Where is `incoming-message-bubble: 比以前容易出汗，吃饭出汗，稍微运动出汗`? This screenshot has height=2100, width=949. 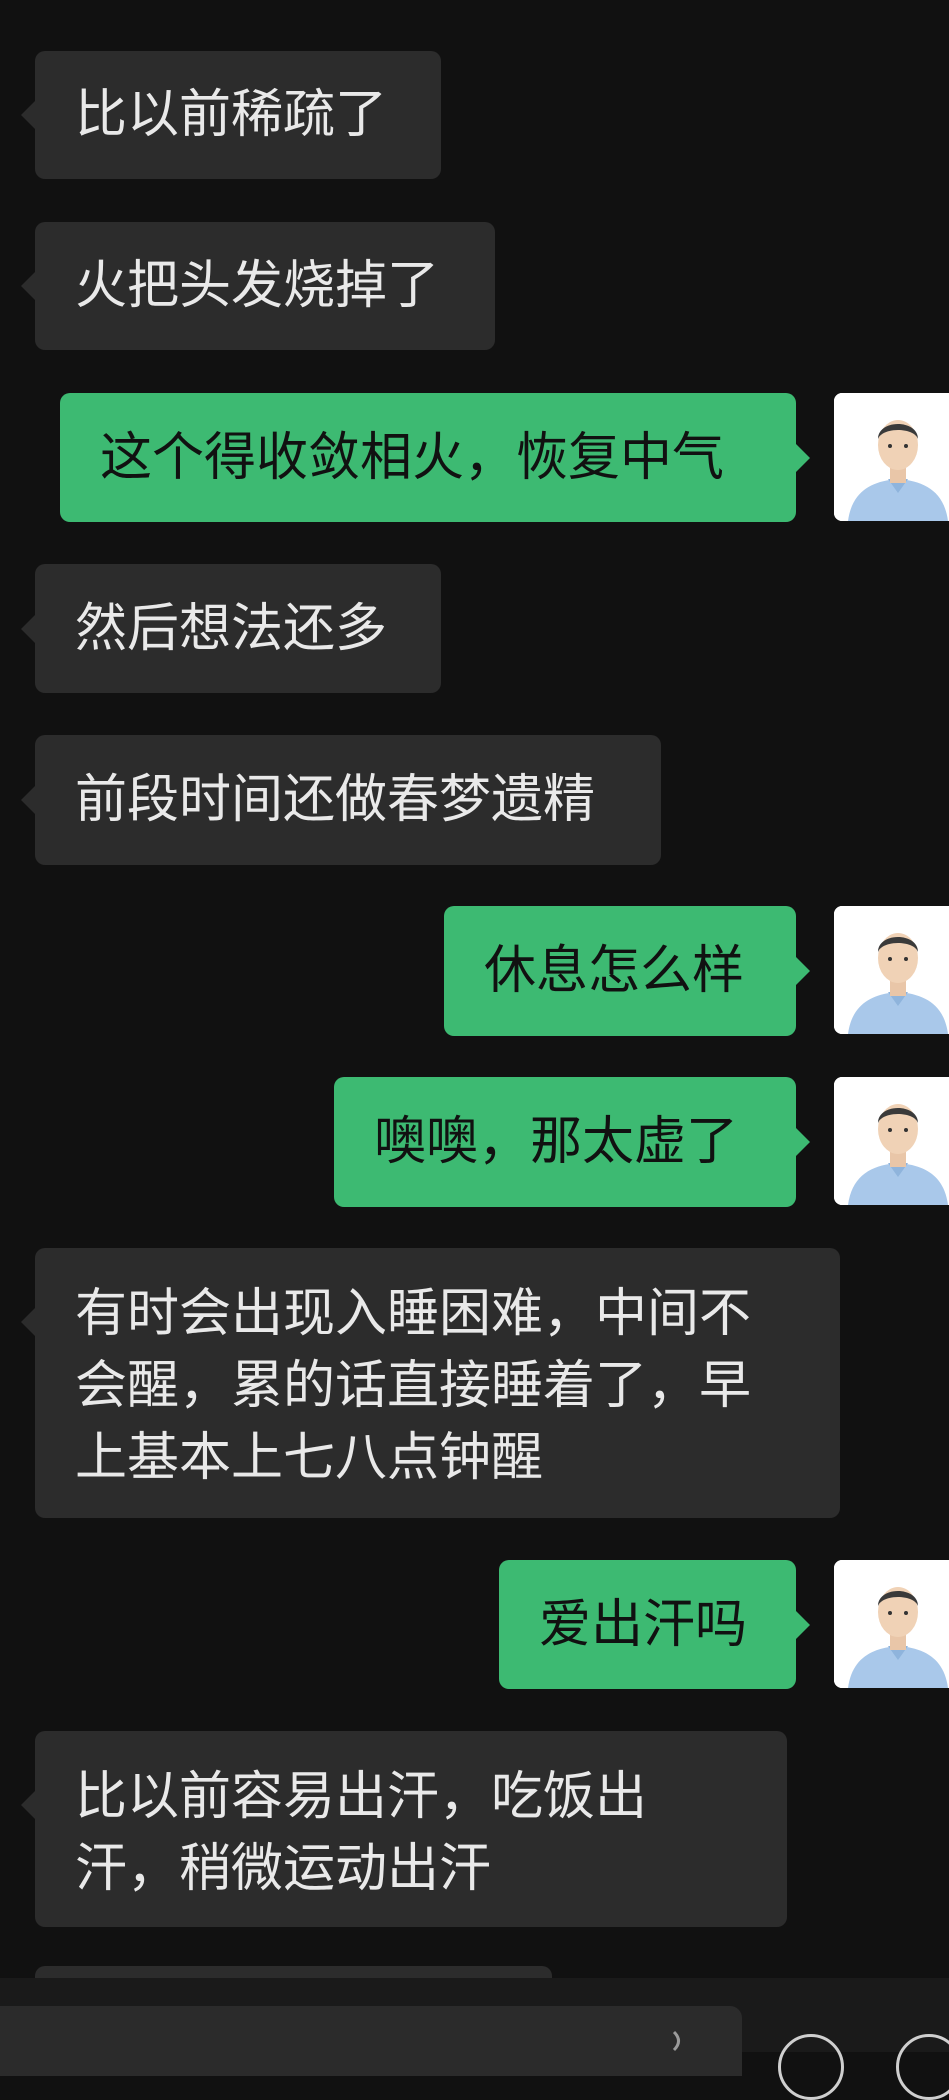 incoming-message-bubble: 比以前容易出汗，吃饭出汗，稍微运动出汗 is located at coordinates (404, 1829).